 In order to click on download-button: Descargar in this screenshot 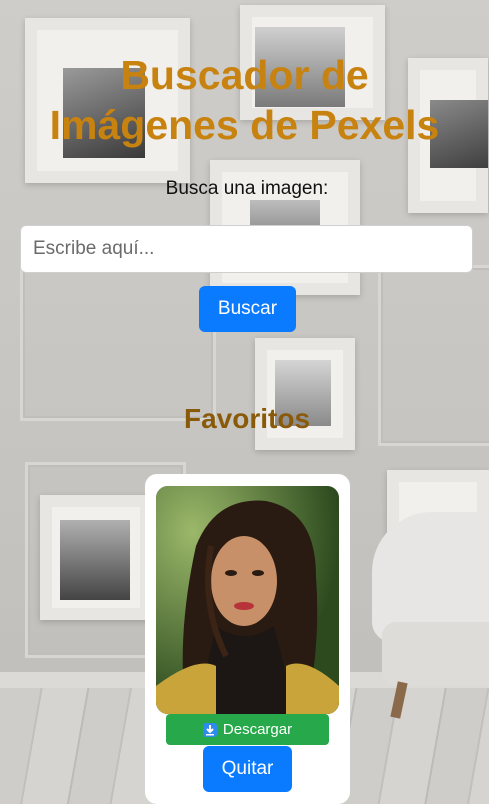, I will do `click(247, 729)`.